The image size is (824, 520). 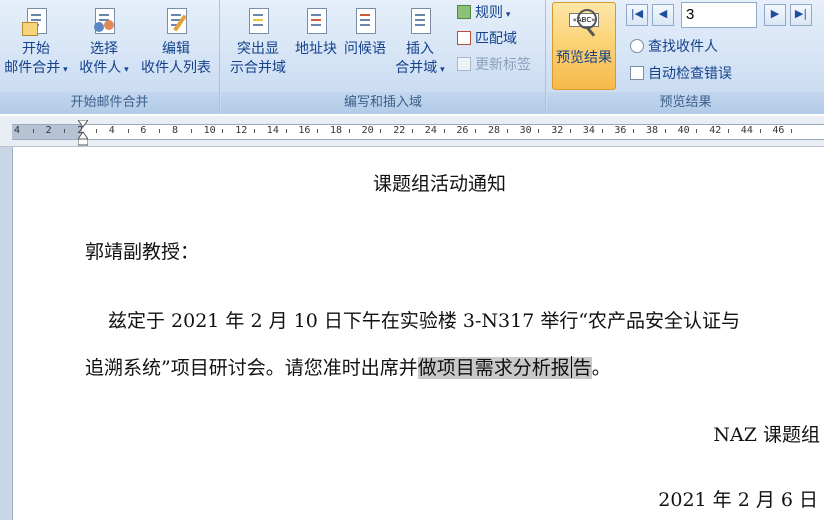 What do you see at coordinates (652, 130) in the screenshot?
I see `ruler-label: 38` at bounding box center [652, 130].